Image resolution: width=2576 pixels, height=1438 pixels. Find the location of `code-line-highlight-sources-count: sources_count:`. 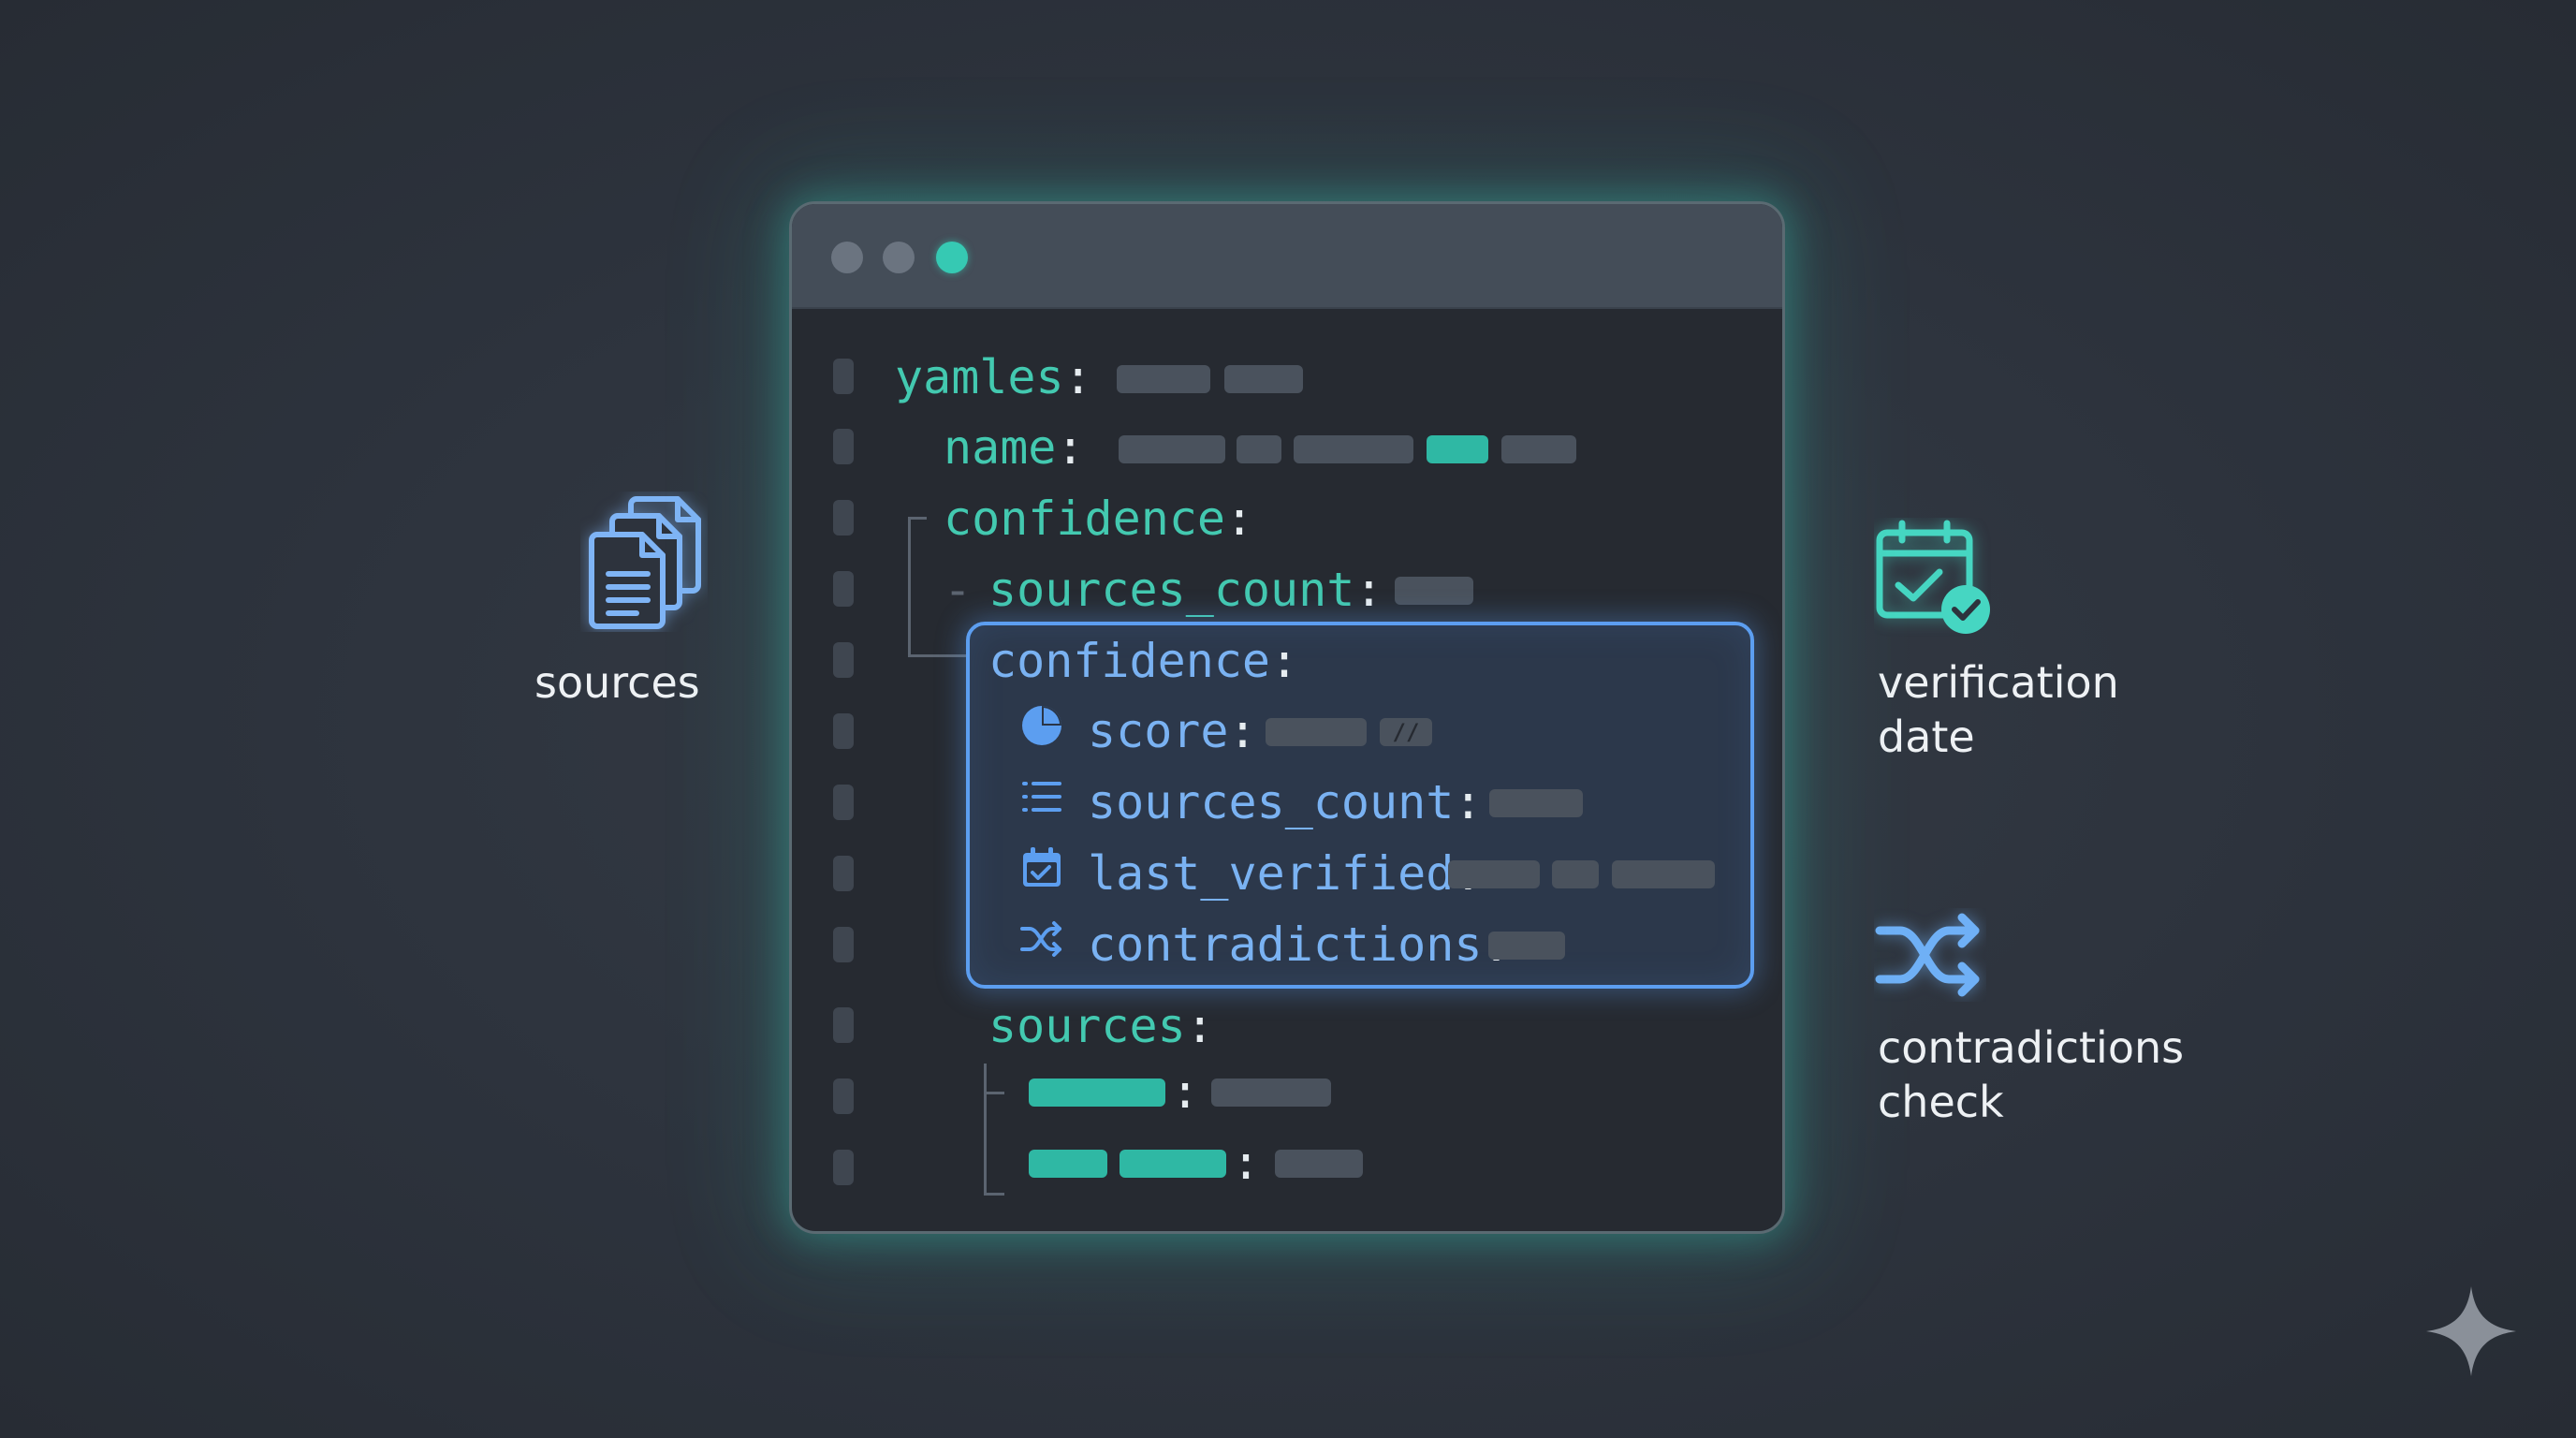

code-line-highlight-sources-count: sources_count: is located at coordinates (1285, 802).